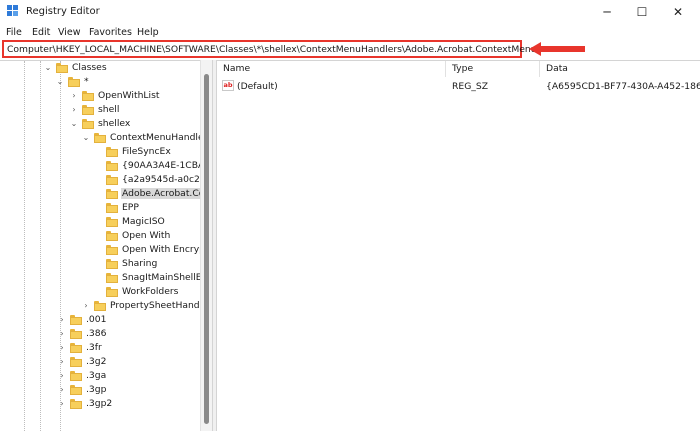  What do you see at coordinates (13, 11) in the screenshot?
I see `registry-editor-icon` at bounding box center [13, 11].